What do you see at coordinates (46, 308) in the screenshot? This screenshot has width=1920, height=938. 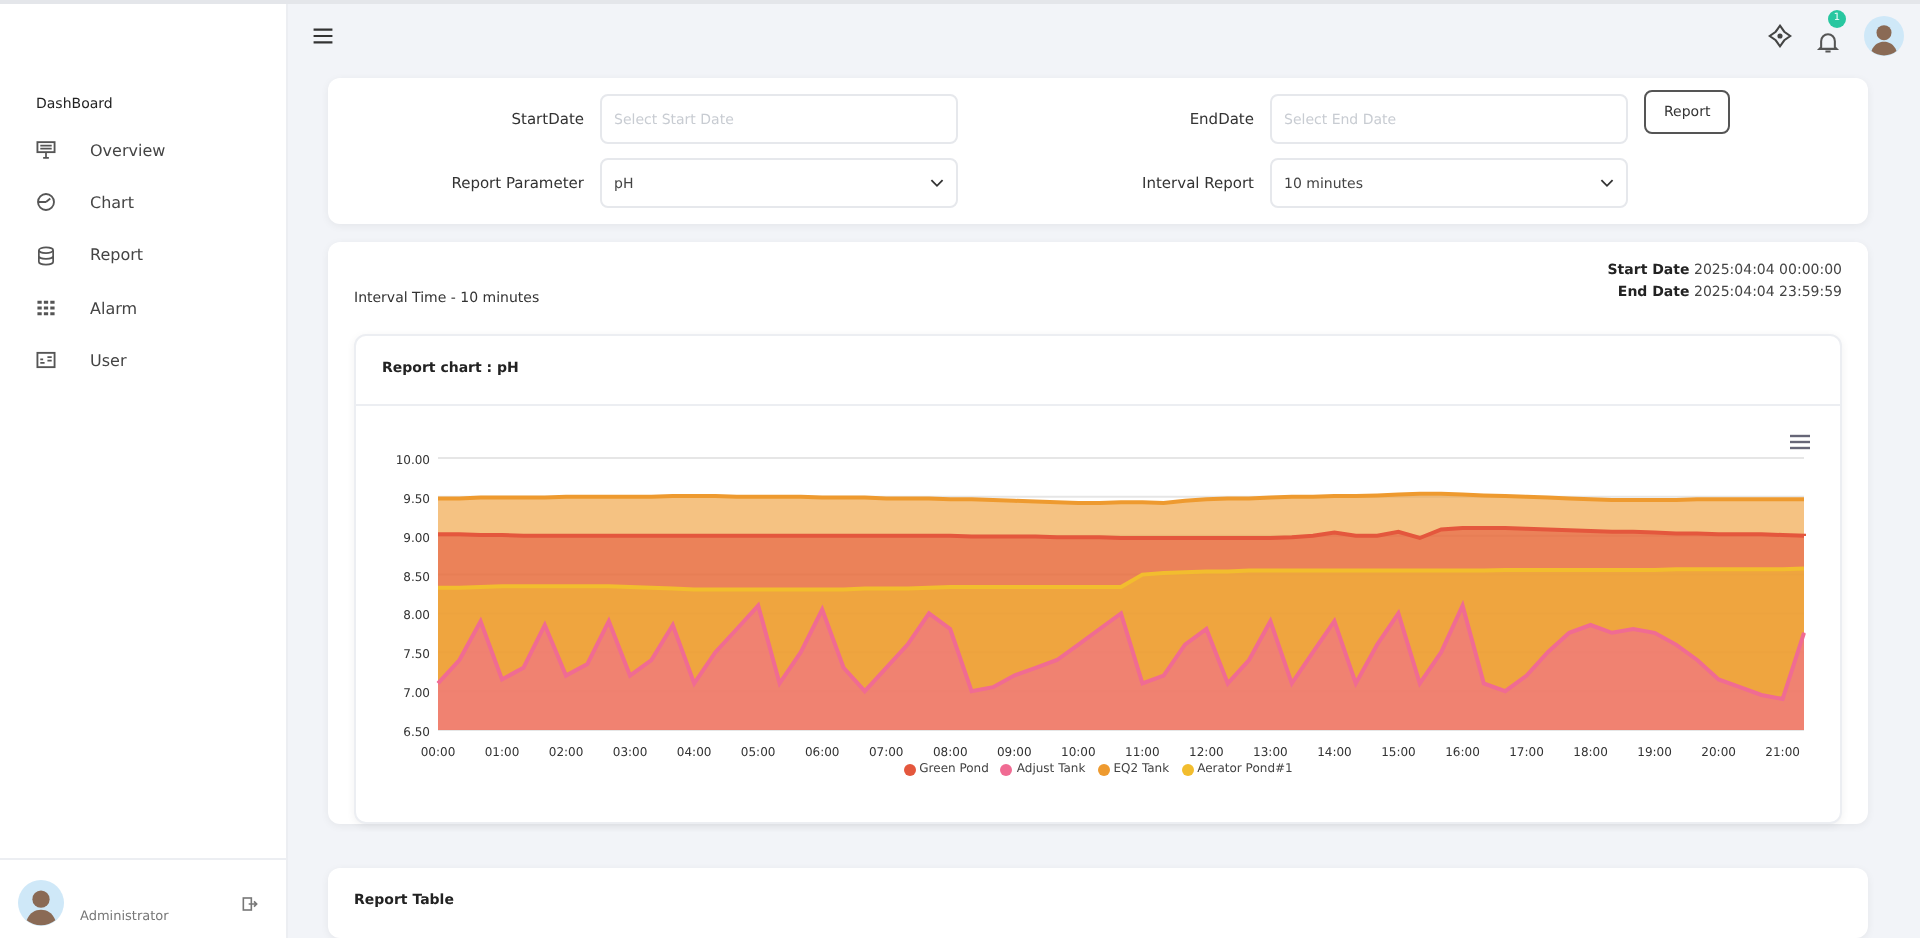 I see `grid-icon` at bounding box center [46, 308].